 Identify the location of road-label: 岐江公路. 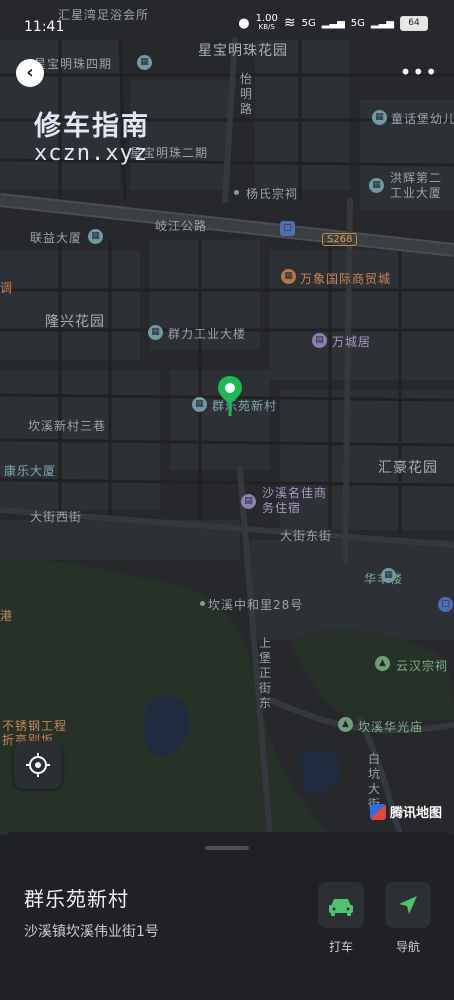
(181, 226).